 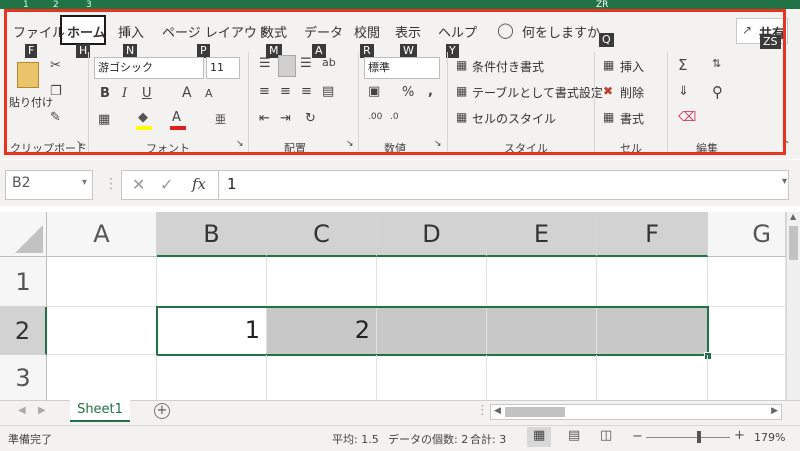 I want to click on formula-input: 1, so click(x=503, y=185).